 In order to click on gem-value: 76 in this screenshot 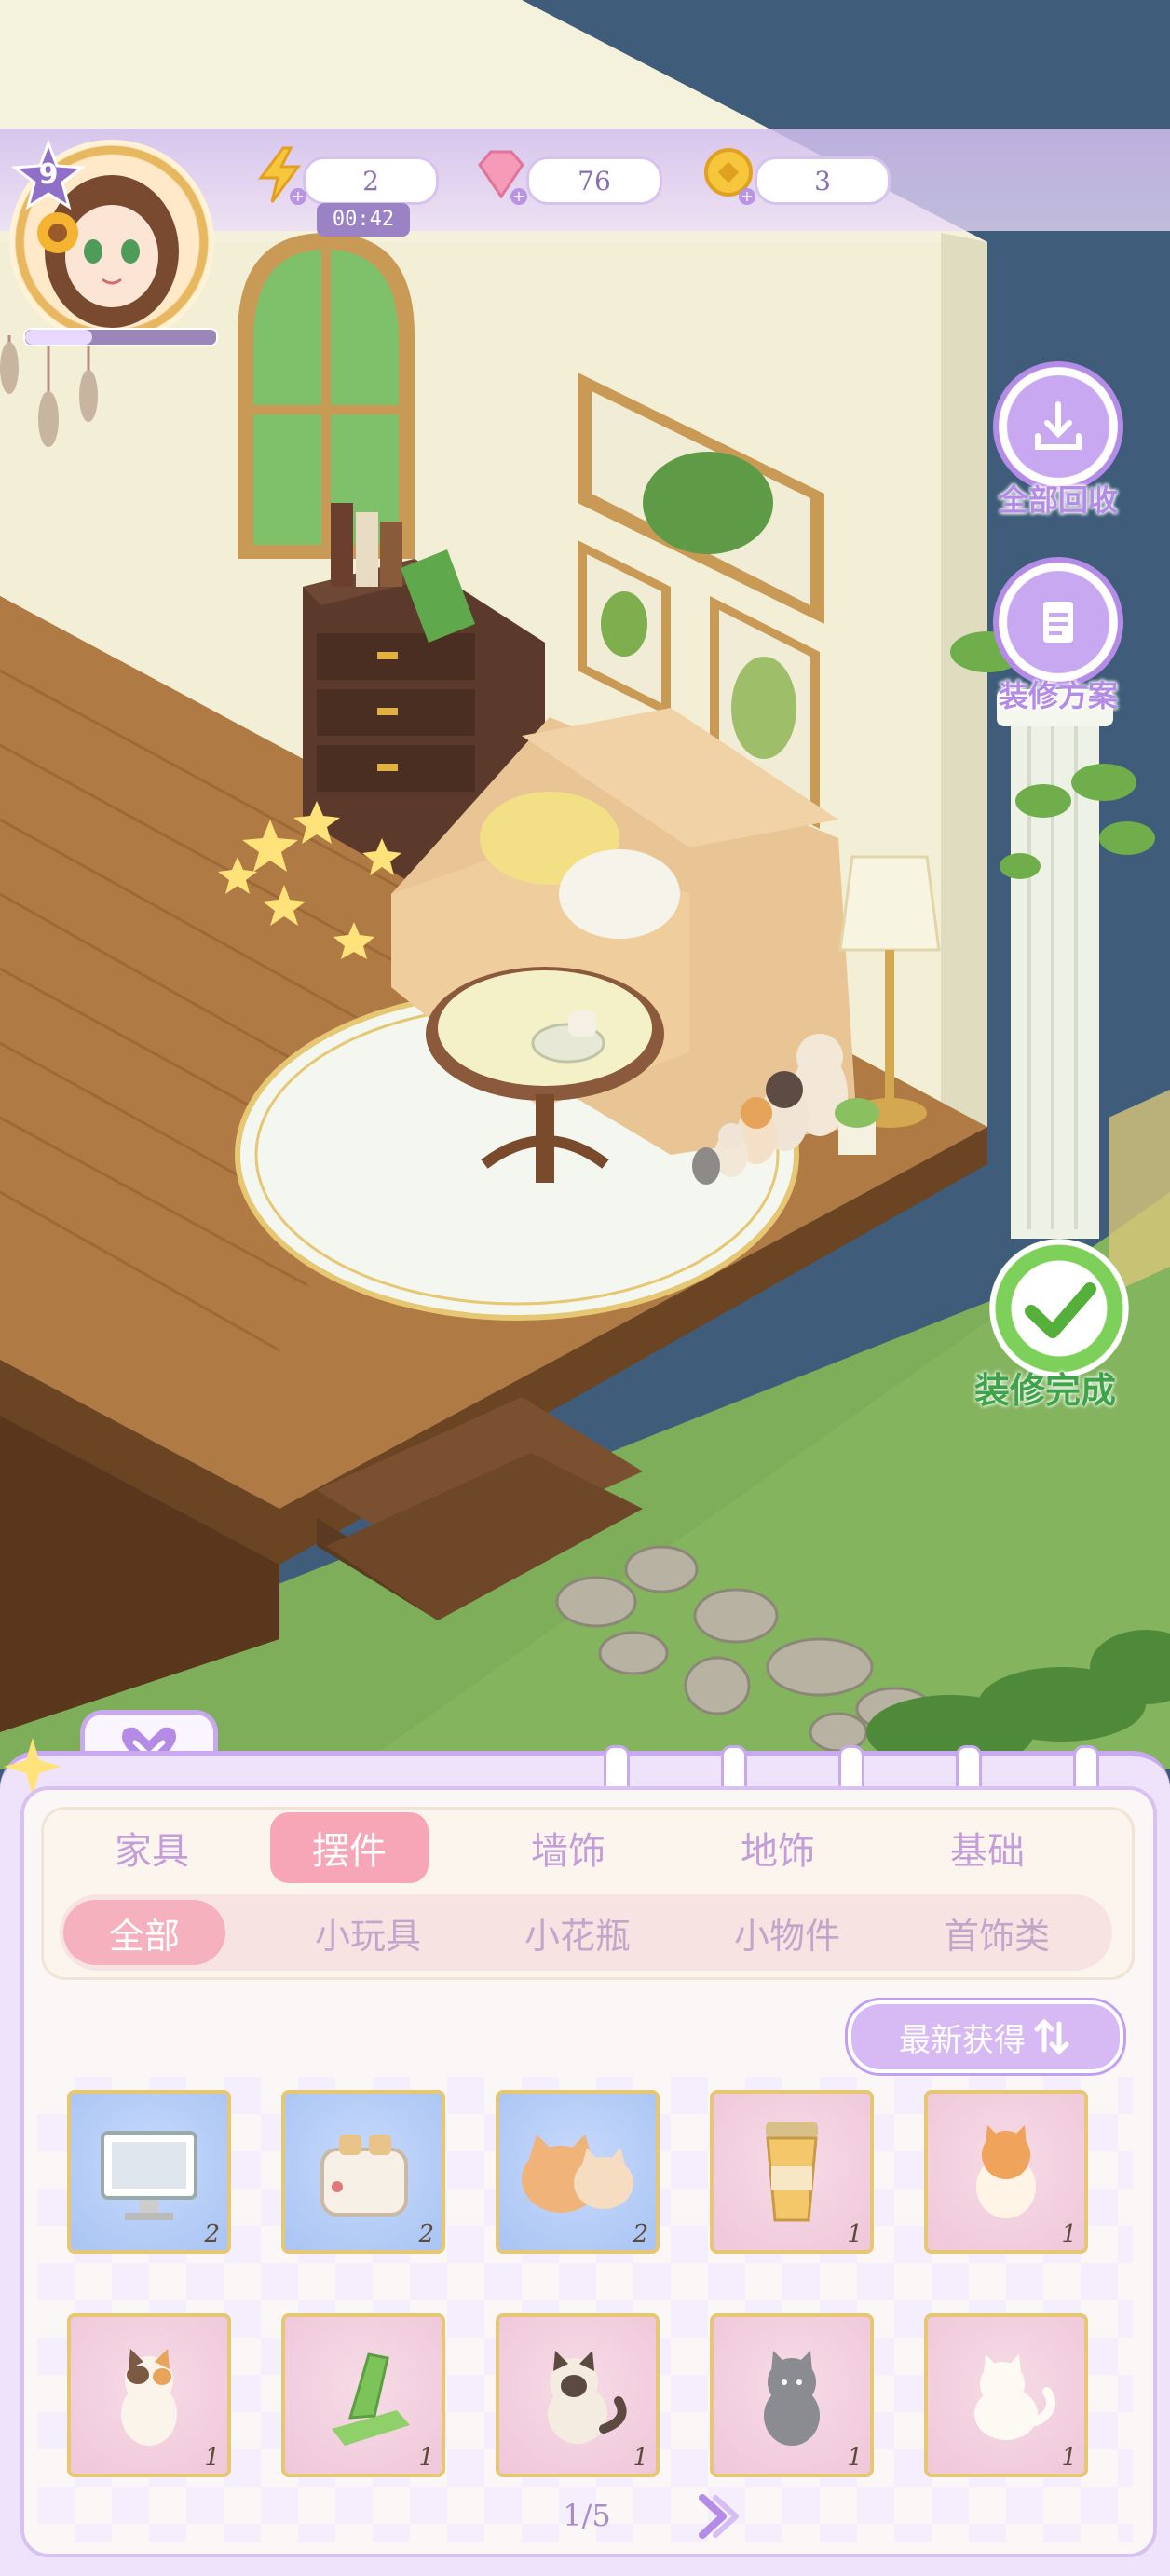, I will do `click(594, 181)`.